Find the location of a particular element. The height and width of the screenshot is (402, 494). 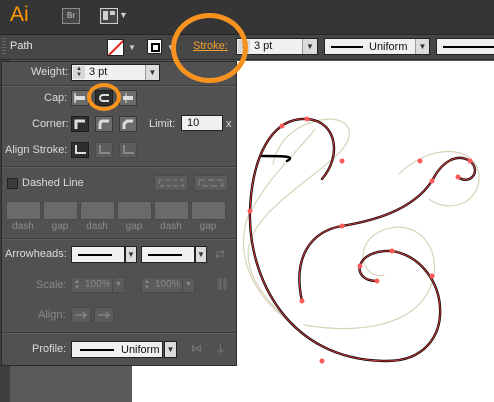

start-scale-field: ▲ ▼ 100% ▼ is located at coordinates (98, 285).